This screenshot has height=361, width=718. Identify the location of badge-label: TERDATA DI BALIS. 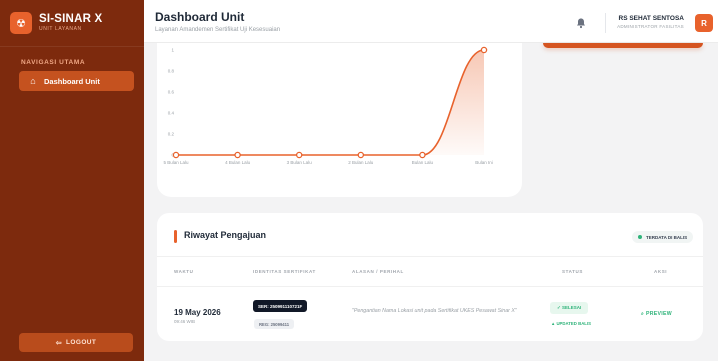
(667, 237).